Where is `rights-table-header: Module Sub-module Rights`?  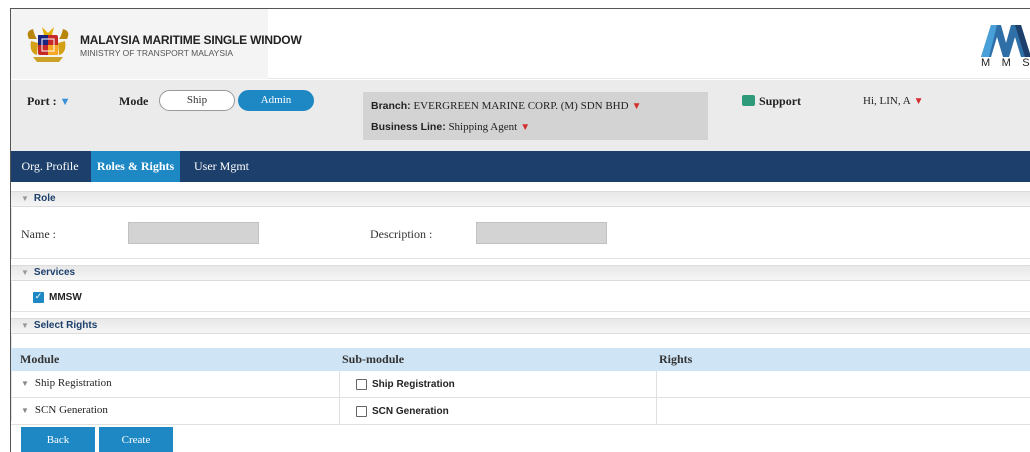
rights-table-header: Module Sub-module Rights is located at coordinates (520, 359).